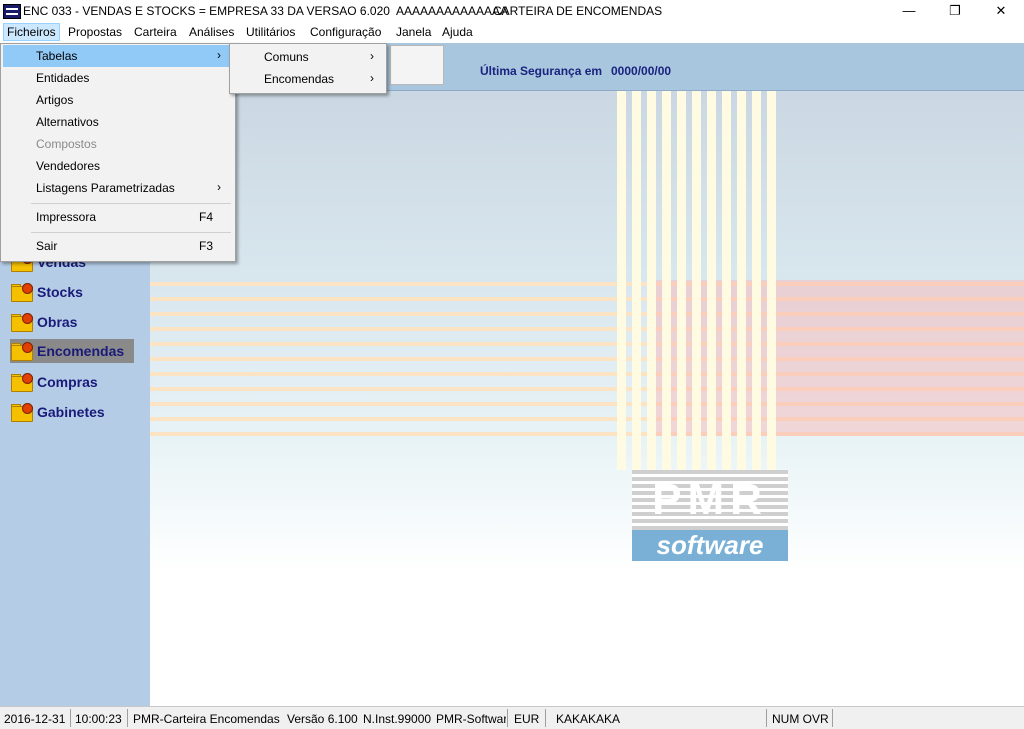  Describe the element at coordinates (67, 382) in the screenshot. I see `sidebar-item-label: Compras` at that location.